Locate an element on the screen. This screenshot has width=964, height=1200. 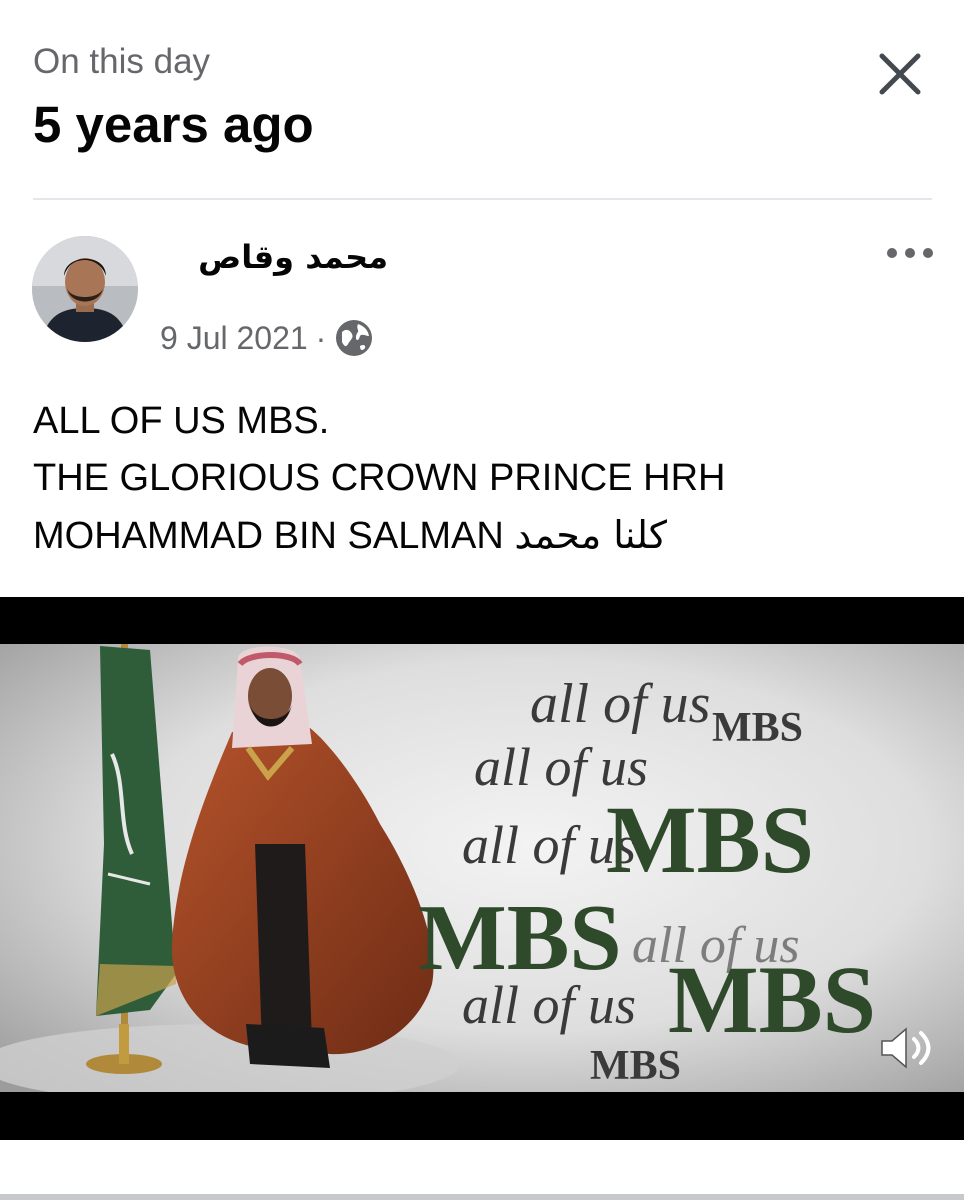
more-options-icon is located at coordinates (910, 253).